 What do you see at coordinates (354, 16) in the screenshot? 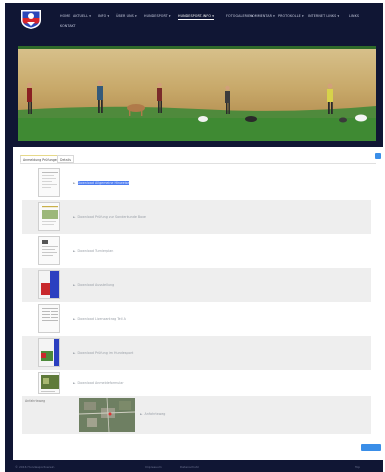
I see `nav-item-links: LINKS` at bounding box center [354, 16].